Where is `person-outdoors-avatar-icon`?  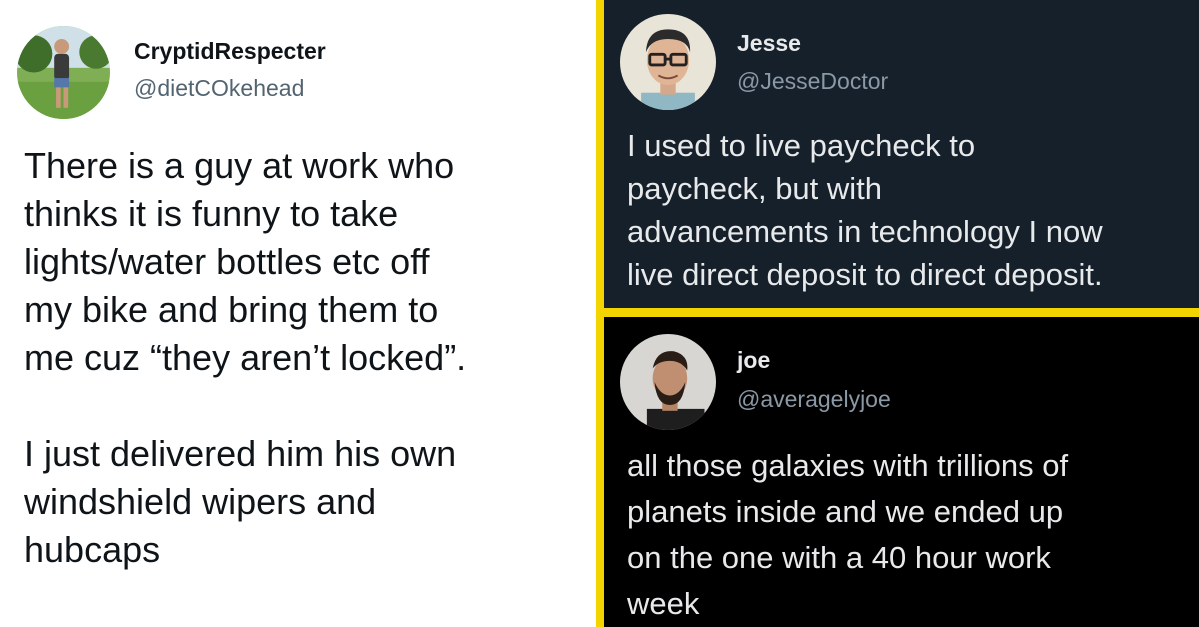 person-outdoors-avatar-icon is located at coordinates (63, 72).